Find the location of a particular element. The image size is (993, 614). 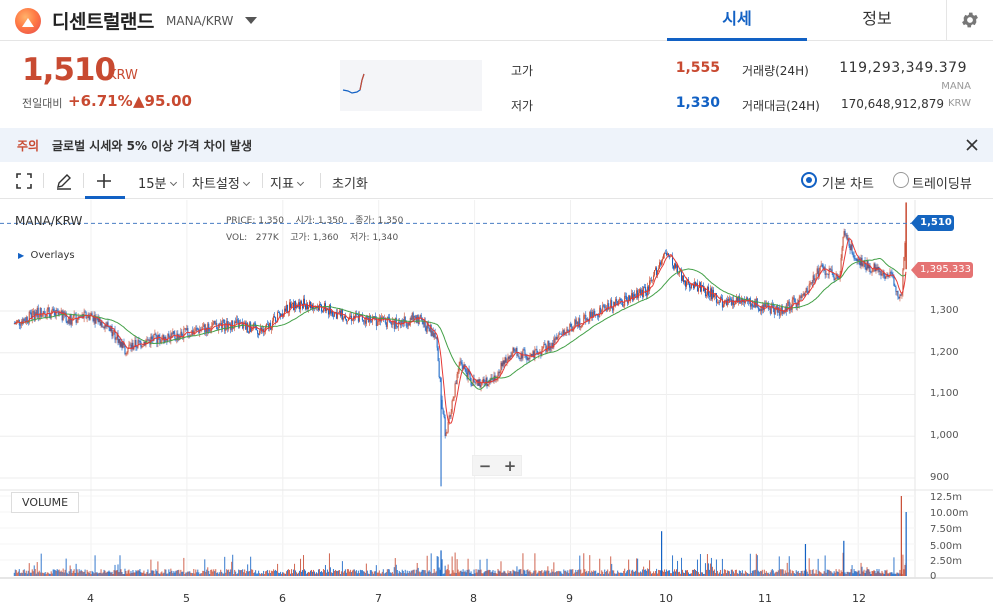

date-axis-label: 11 is located at coordinates (765, 598).